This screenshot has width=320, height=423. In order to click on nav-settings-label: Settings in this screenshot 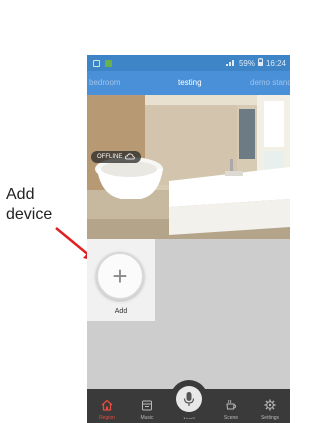, I will do `click(270, 418)`.